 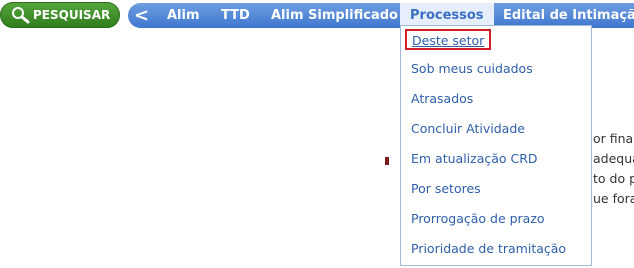 I want to click on nav-item-alim: Alim, so click(x=183, y=15).